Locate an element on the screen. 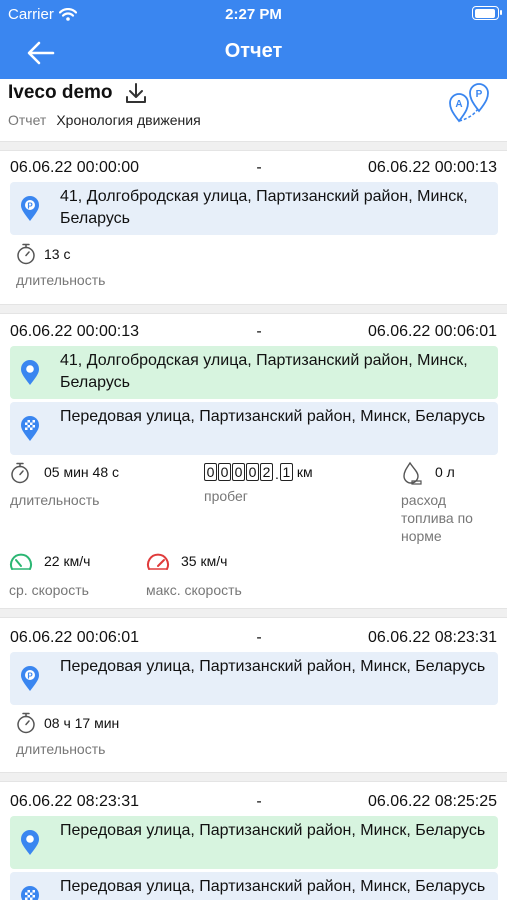 This screenshot has width=507, height=900. end-time: 06.06.22 00:00:13 is located at coordinates (432, 167).